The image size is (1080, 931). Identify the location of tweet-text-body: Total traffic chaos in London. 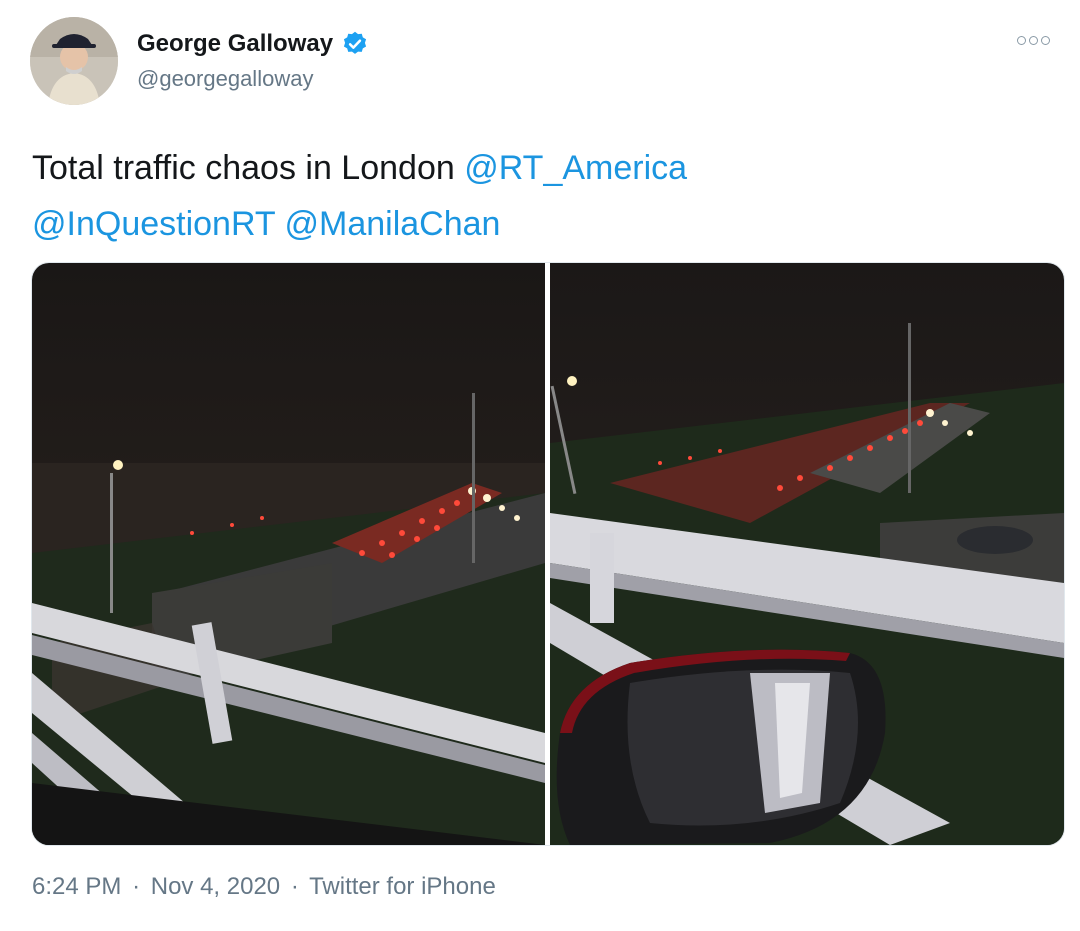
(248, 168).